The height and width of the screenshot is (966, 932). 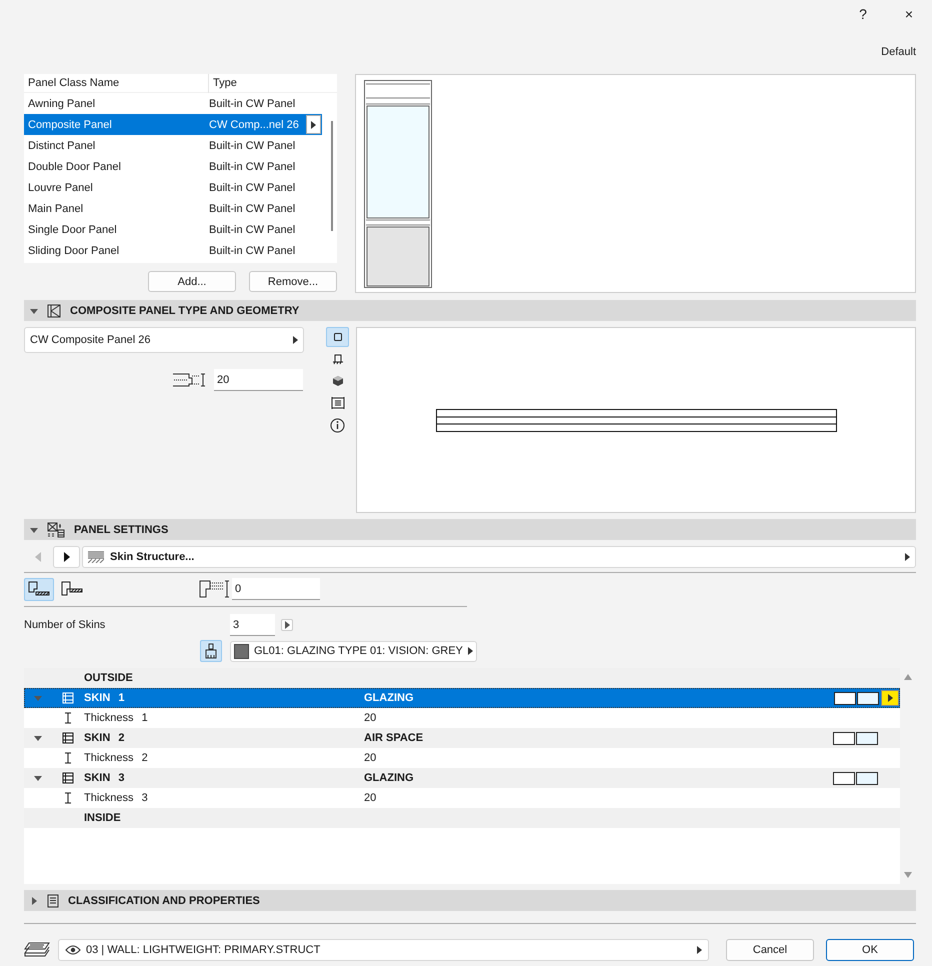 I want to click on section-title: PANEL SETTINGS, so click(x=121, y=530).